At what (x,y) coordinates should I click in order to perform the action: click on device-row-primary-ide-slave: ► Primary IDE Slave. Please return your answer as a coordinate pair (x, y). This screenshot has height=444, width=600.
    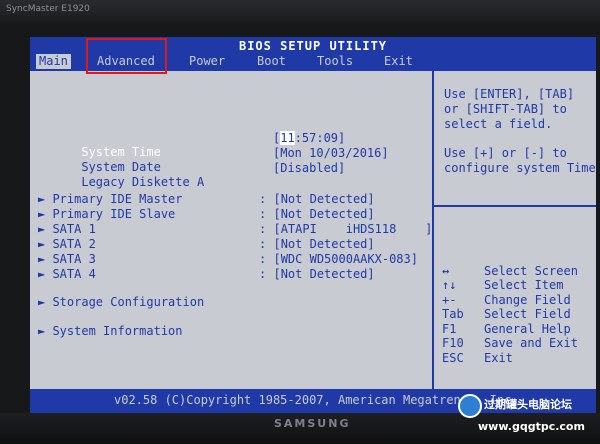
    Looking at the image, I should click on (106, 214).